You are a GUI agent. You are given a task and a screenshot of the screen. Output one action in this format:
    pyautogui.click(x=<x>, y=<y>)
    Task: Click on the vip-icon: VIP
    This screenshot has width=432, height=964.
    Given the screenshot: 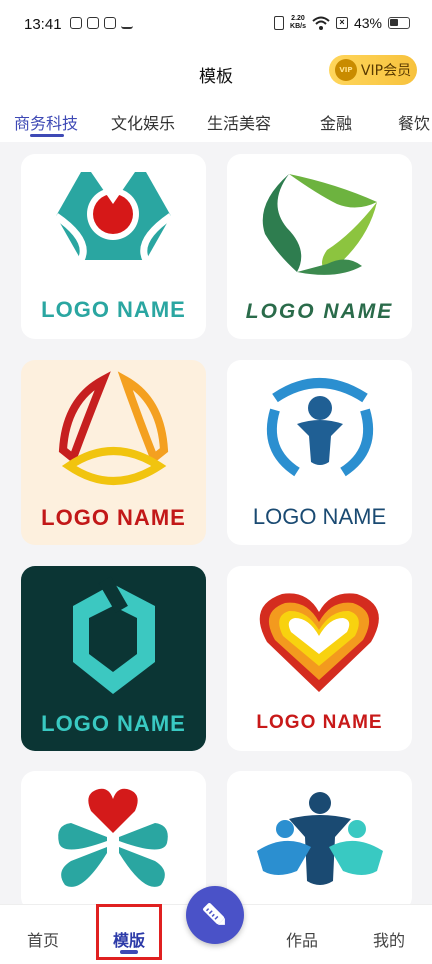 What is the action you would take?
    pyautogui.click(x=345, y=70)
    